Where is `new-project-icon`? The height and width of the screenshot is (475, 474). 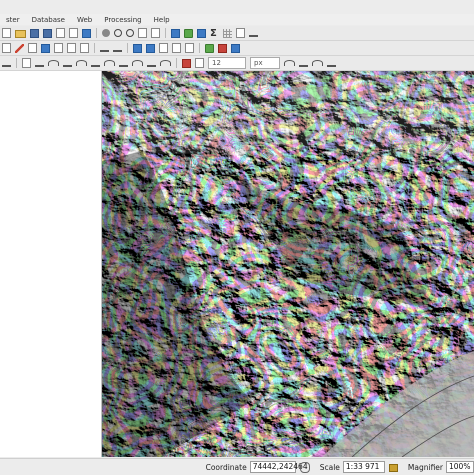
new-project-icon is located at coordinates (6, 33).